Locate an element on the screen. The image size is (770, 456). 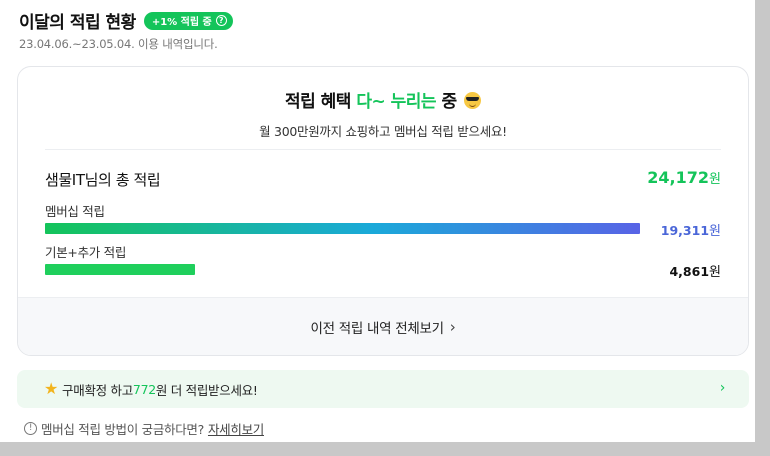
star-icon: ★ is located at coordinates (51, 388).